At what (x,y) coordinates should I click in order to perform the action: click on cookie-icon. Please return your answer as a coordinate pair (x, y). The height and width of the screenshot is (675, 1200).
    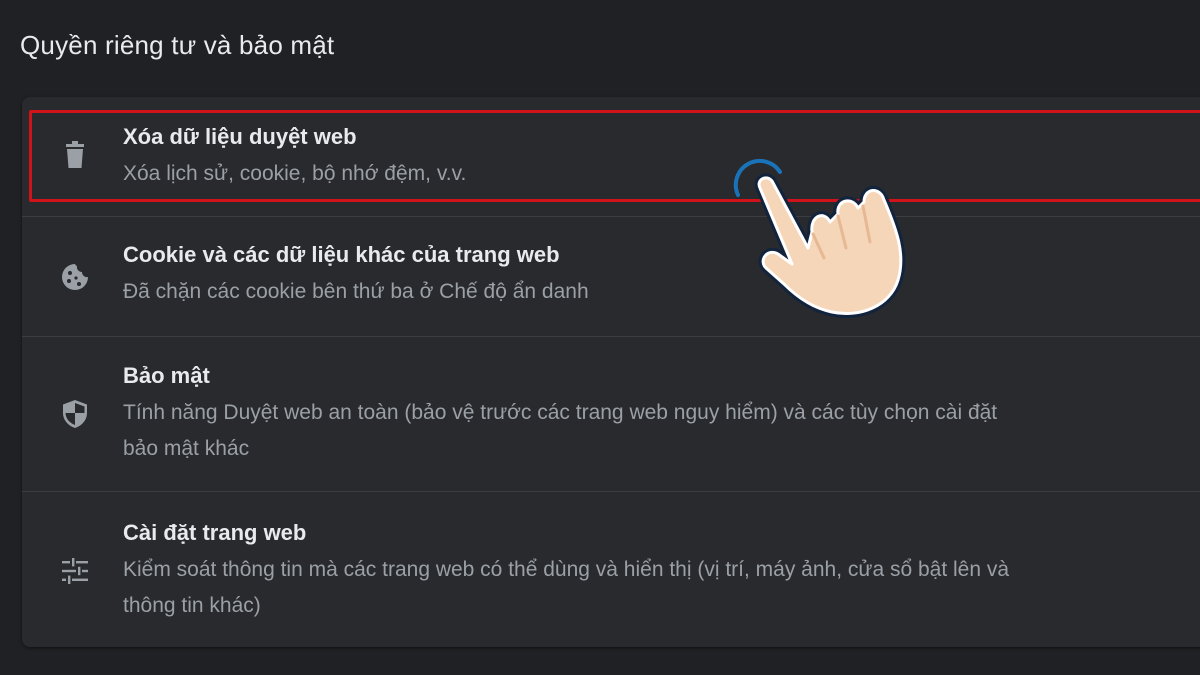
    Looking at the image, I should click on (75, 277).